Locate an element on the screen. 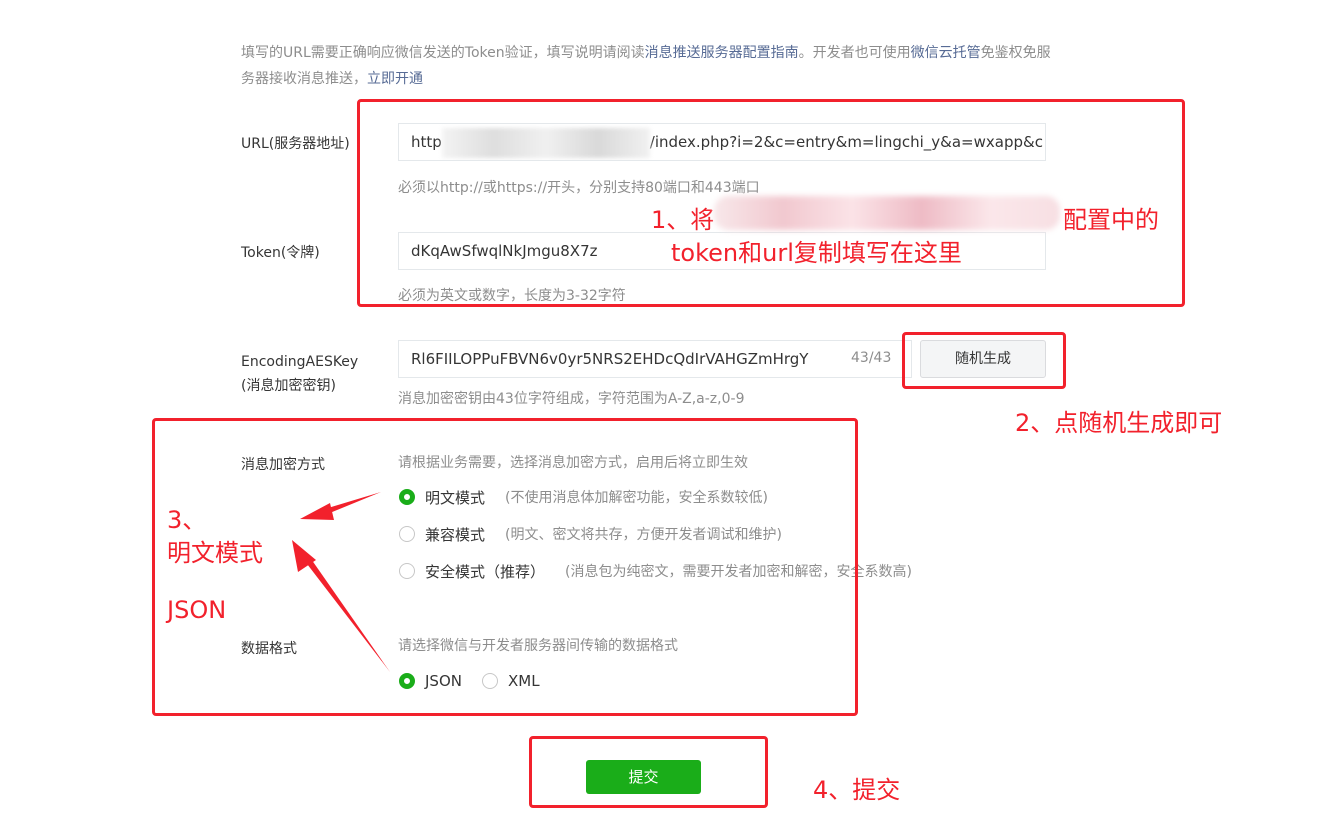 The height and width of the screenshot is (821, 1333). annotation-arrows is located at coordinates (341, 582).